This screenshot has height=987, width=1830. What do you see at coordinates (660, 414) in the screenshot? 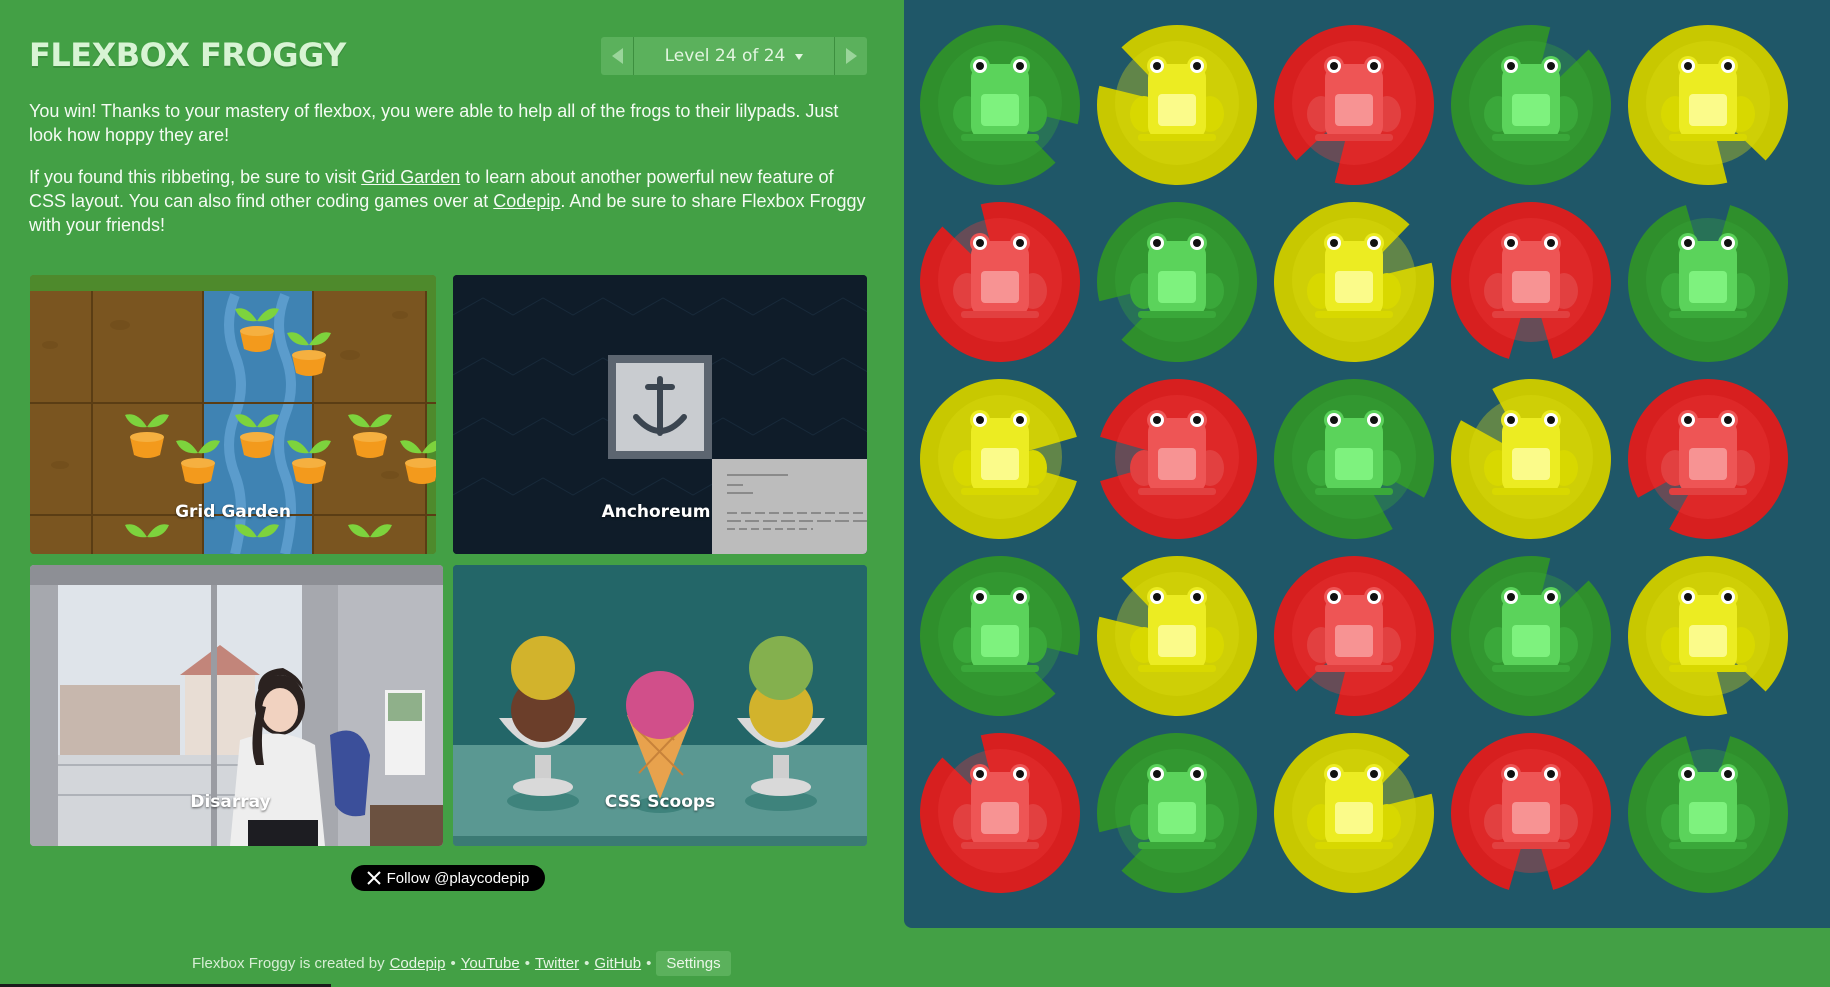
I see `anchoreum-card: Anchoreum` at bounding box center [660, 414].